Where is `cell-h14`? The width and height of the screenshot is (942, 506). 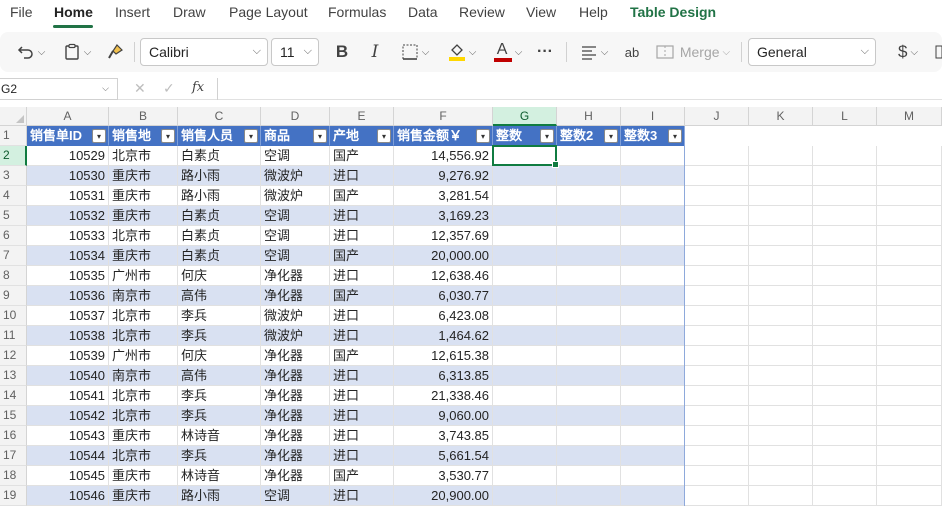 cell-h14 is located at coordinates (589, 396).